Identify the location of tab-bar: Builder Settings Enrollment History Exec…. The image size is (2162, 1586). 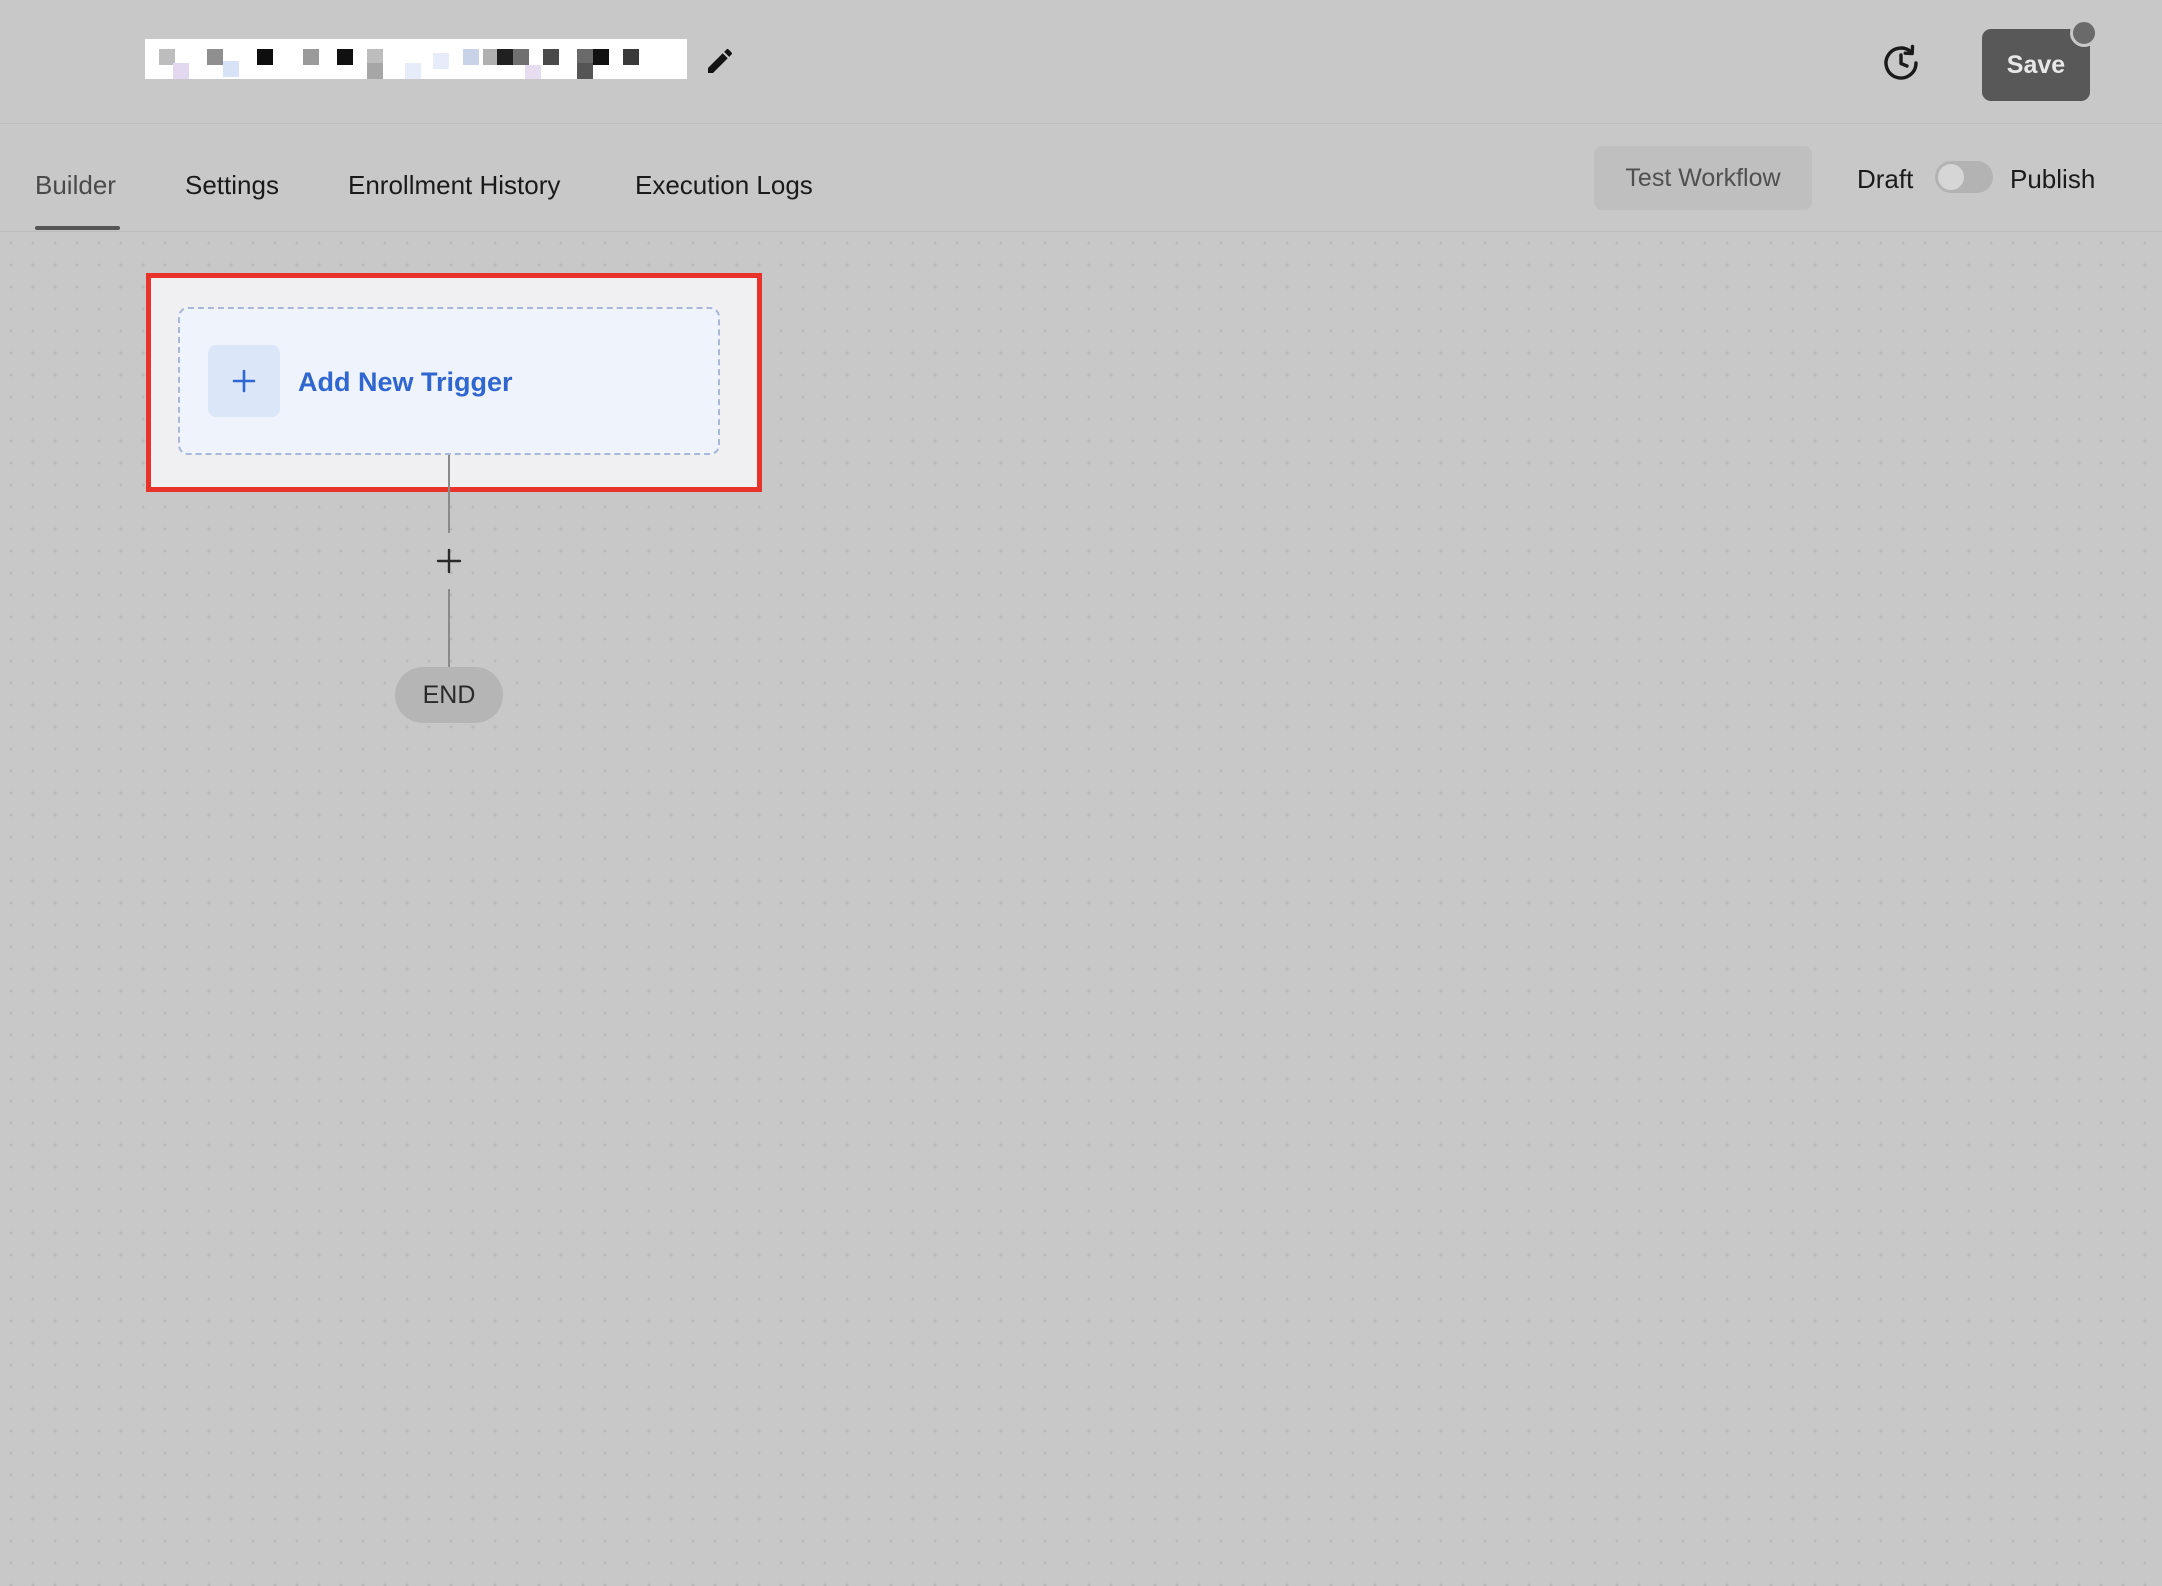
(1081, 178).